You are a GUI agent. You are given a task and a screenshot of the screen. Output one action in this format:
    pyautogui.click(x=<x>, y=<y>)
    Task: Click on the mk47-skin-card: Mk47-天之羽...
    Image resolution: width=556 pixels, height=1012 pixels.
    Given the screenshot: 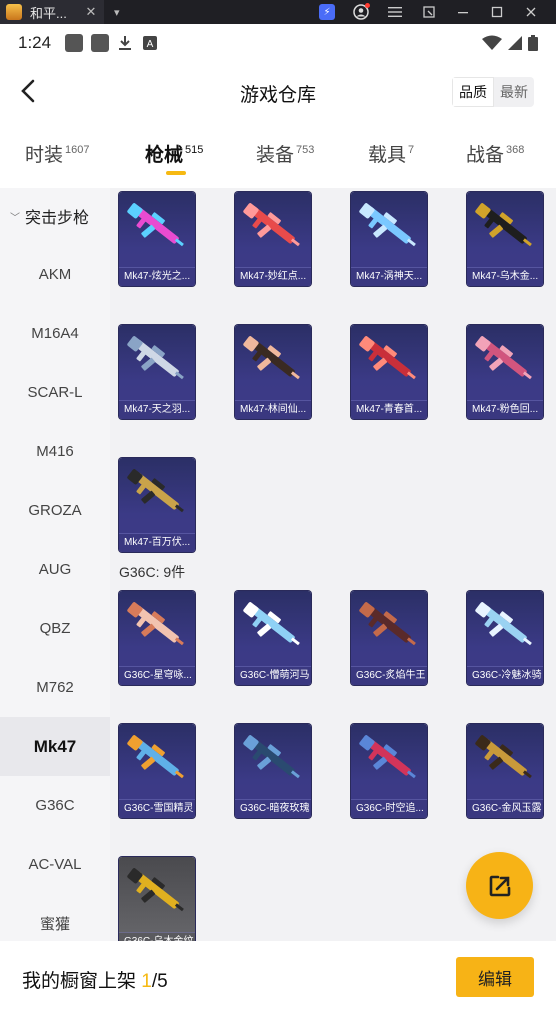 What is the action you would take?
    pyautogui.click(x=157, y=372)
    